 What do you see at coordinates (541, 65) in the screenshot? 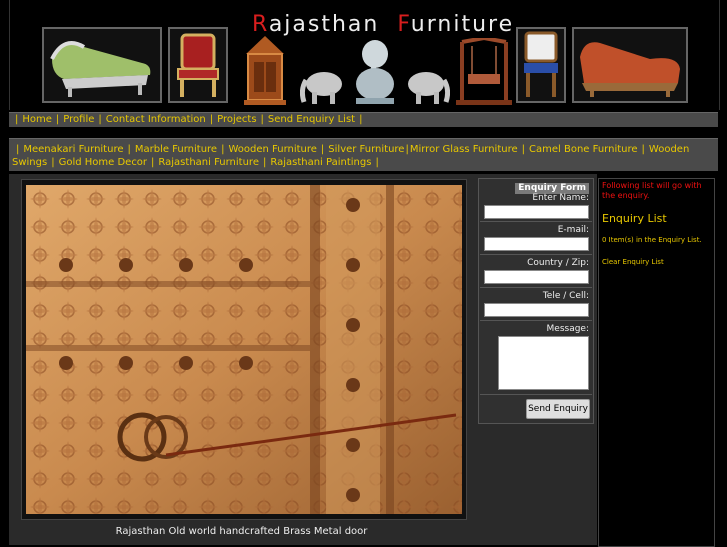
I see `blue-chair-image` at bounding box center [541, 65].